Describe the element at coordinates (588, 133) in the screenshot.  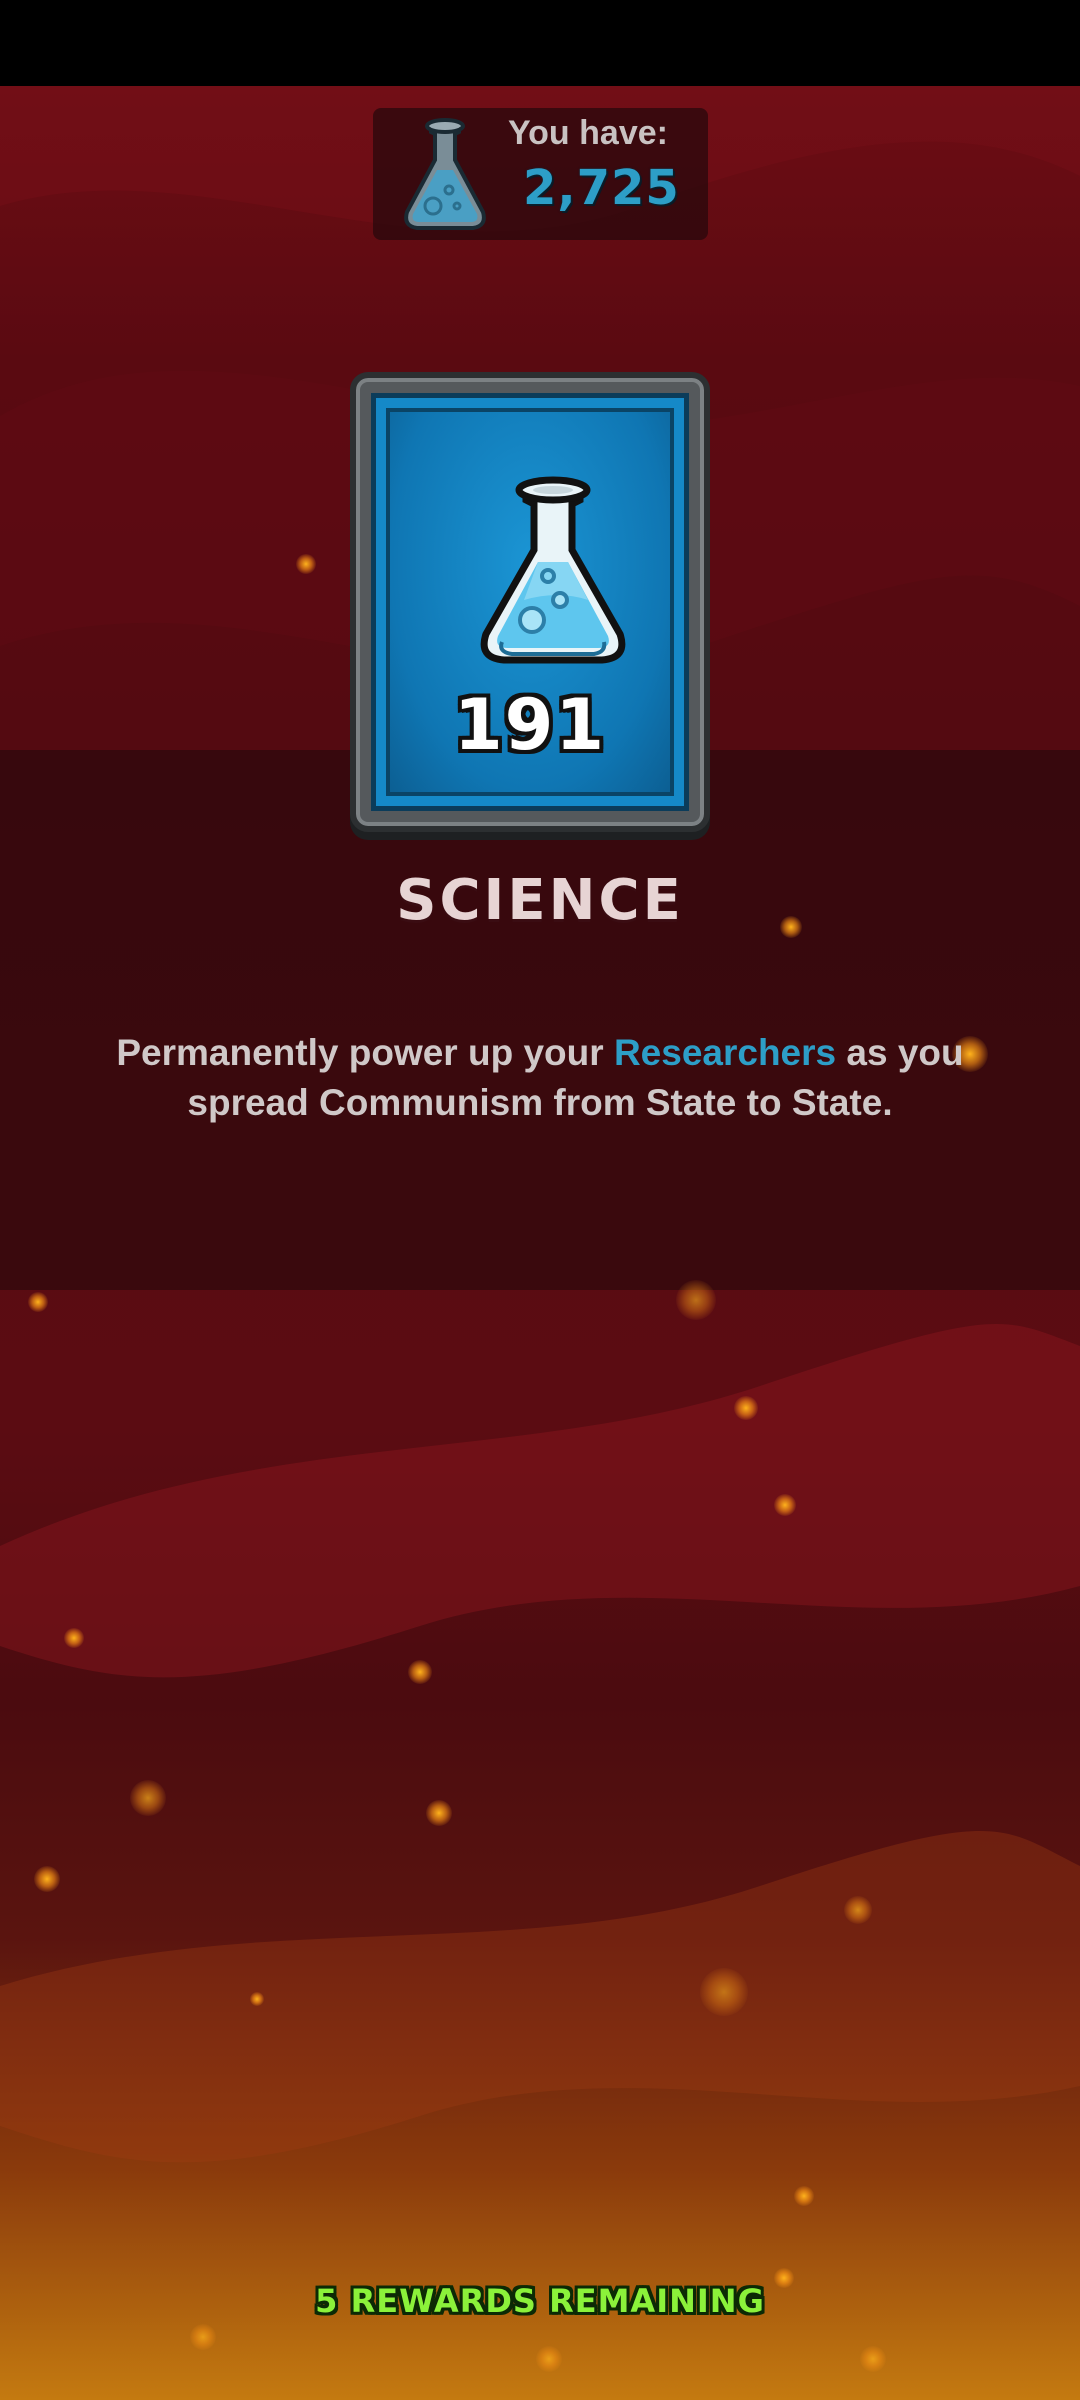
I see `currency-label: You have:` at that location.